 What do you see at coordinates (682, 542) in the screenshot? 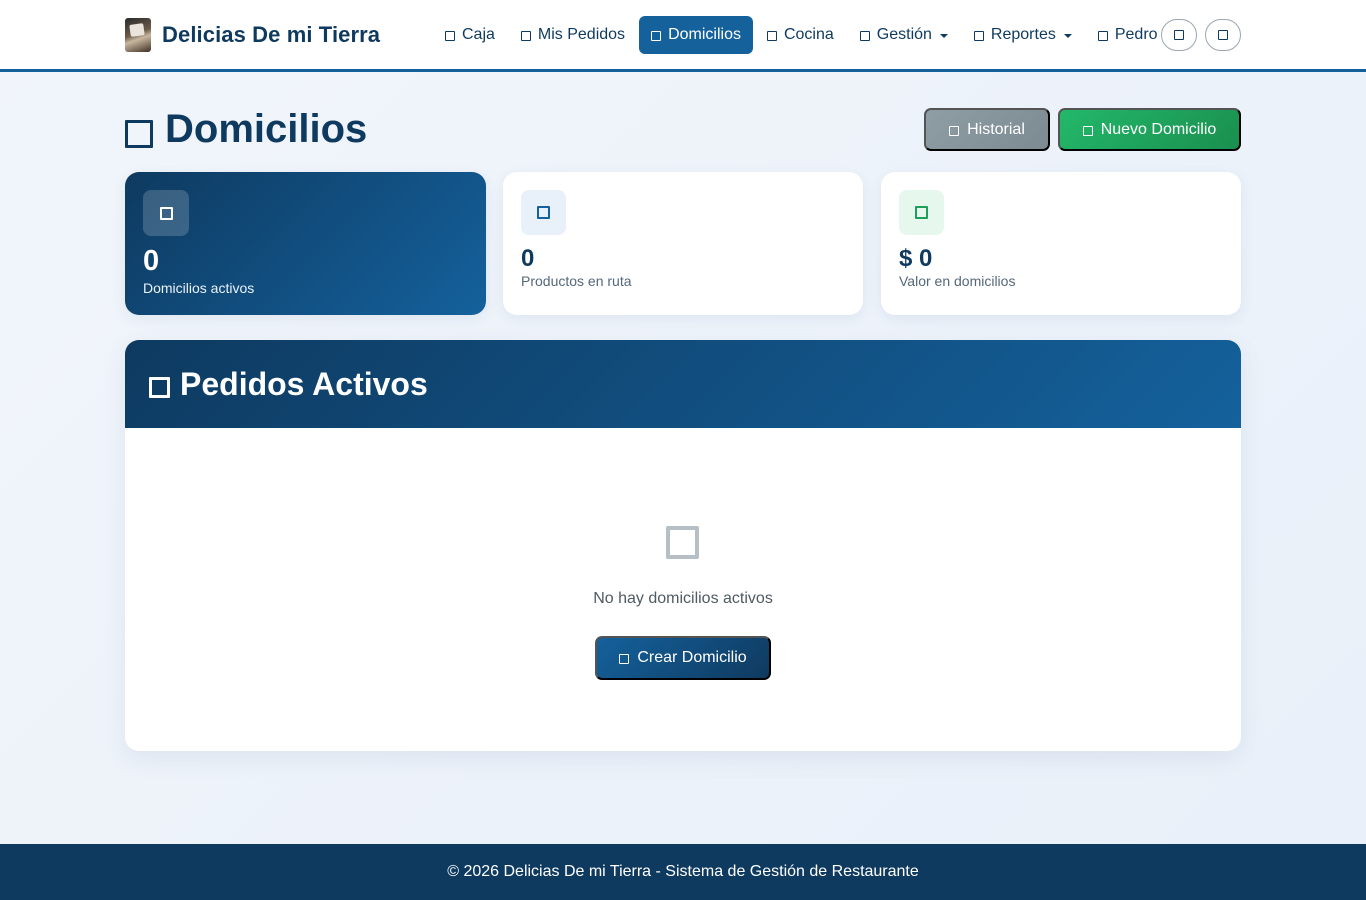
I see `empty-state-icon` at bounding box center [682, 542].